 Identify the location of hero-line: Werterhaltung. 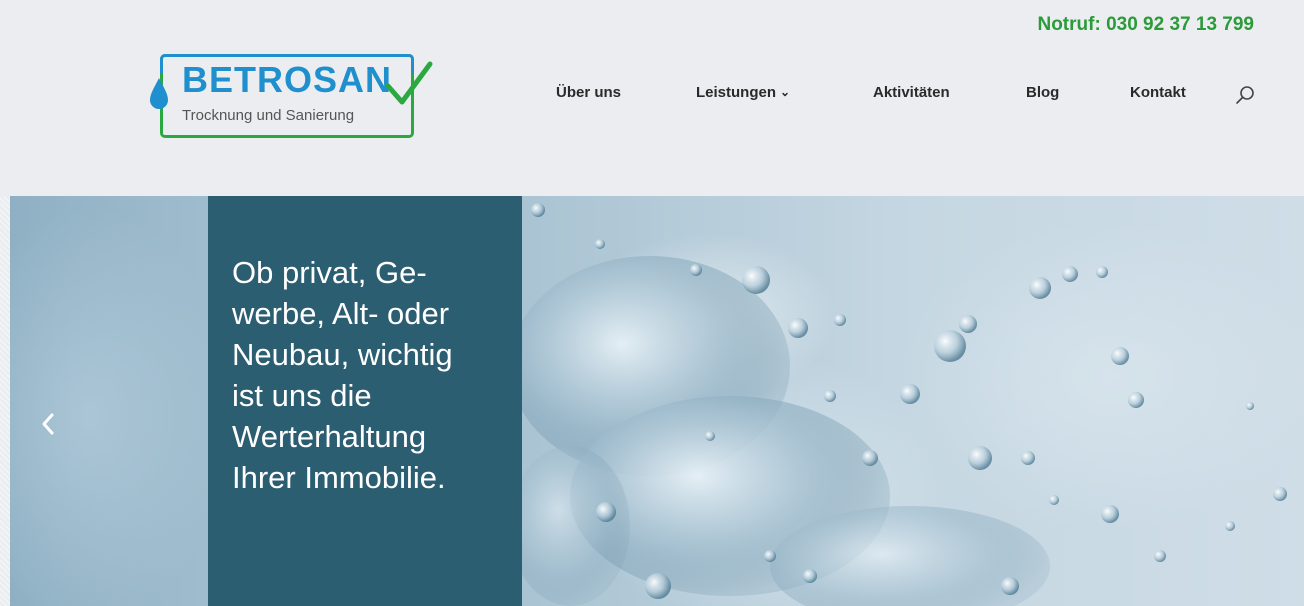
(329, 436).